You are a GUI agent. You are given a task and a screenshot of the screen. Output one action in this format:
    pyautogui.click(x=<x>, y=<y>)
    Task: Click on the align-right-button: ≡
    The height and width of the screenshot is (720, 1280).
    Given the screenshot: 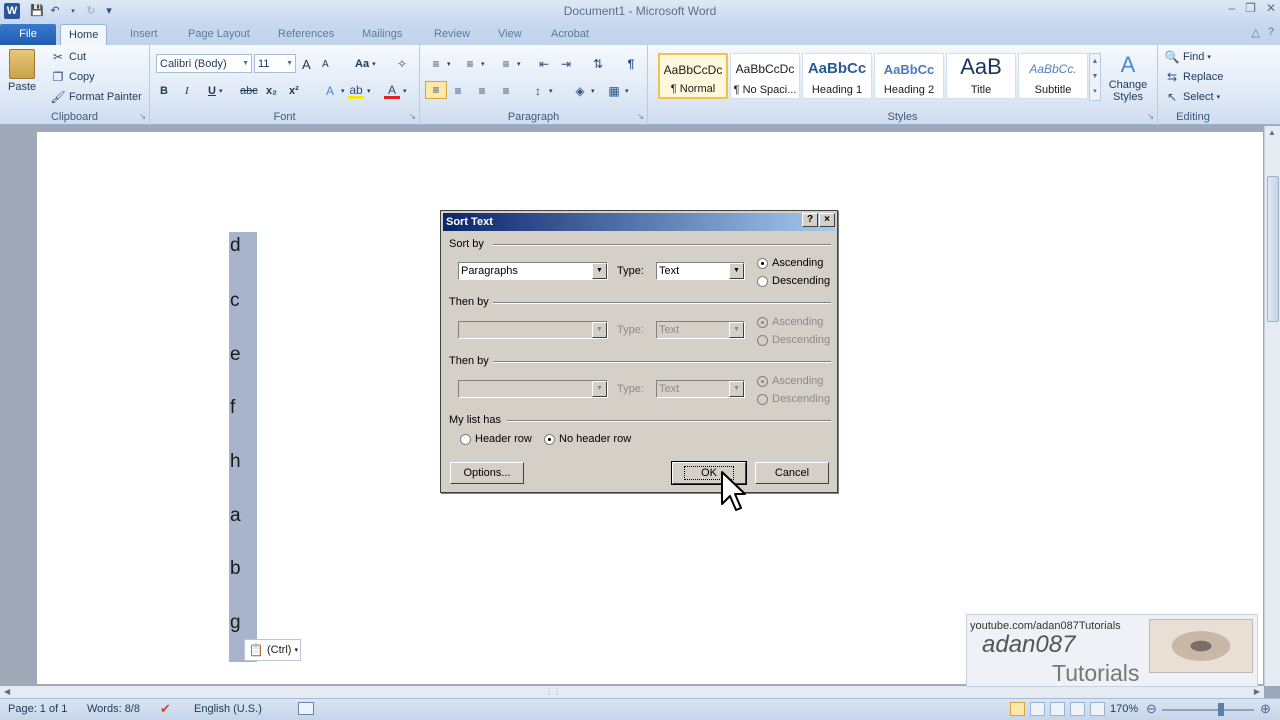 What is the action you would take?
    pyautogui.click(x=482, y=91)
    